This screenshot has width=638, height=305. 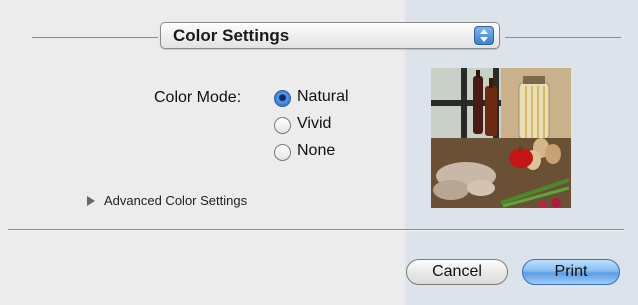 I want to click on radio-none: None, so click(x=334, y=153).